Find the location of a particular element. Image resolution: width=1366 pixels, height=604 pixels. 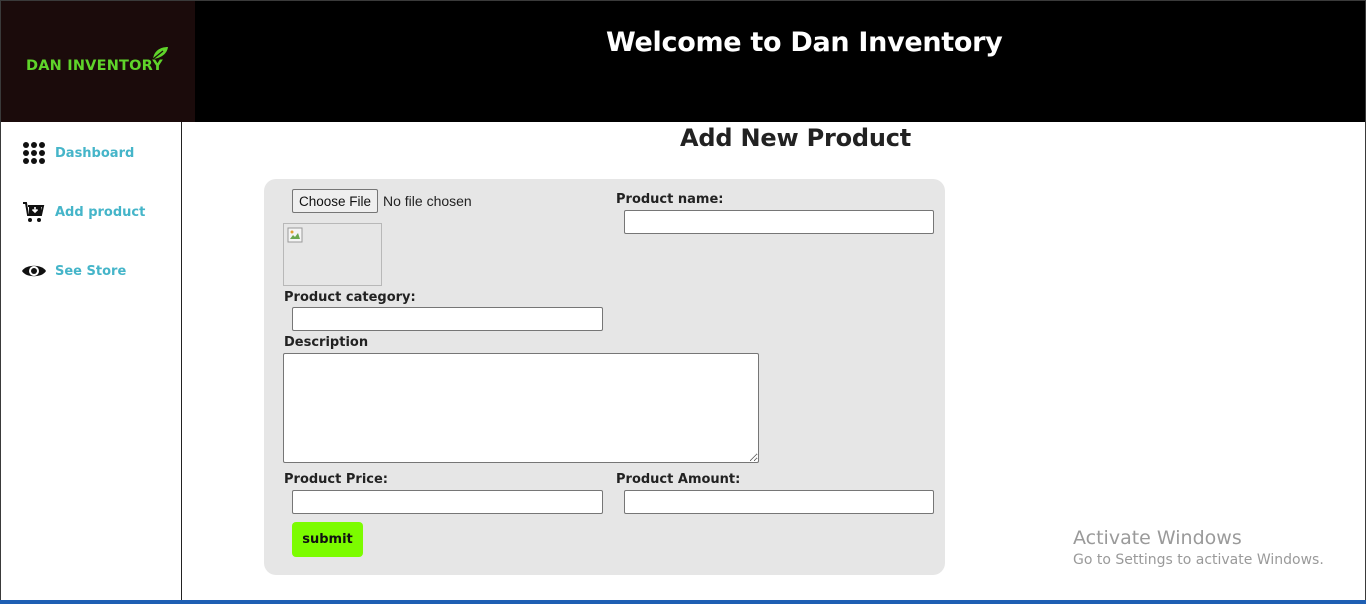

product-amount-input is located at coordinates (779, 502).